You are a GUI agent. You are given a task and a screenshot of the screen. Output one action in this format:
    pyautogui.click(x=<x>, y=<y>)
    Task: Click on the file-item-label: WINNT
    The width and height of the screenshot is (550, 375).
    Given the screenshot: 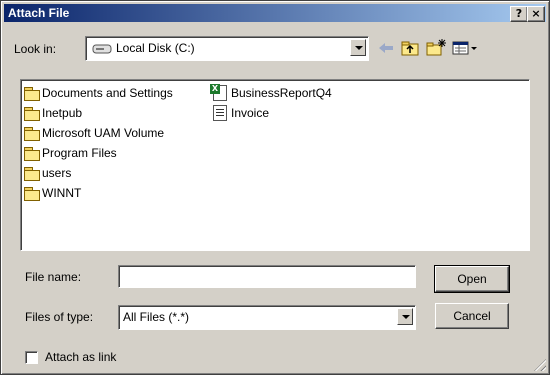 What is the action you would take?
    pyautogui.click(x=62, y=193)
    